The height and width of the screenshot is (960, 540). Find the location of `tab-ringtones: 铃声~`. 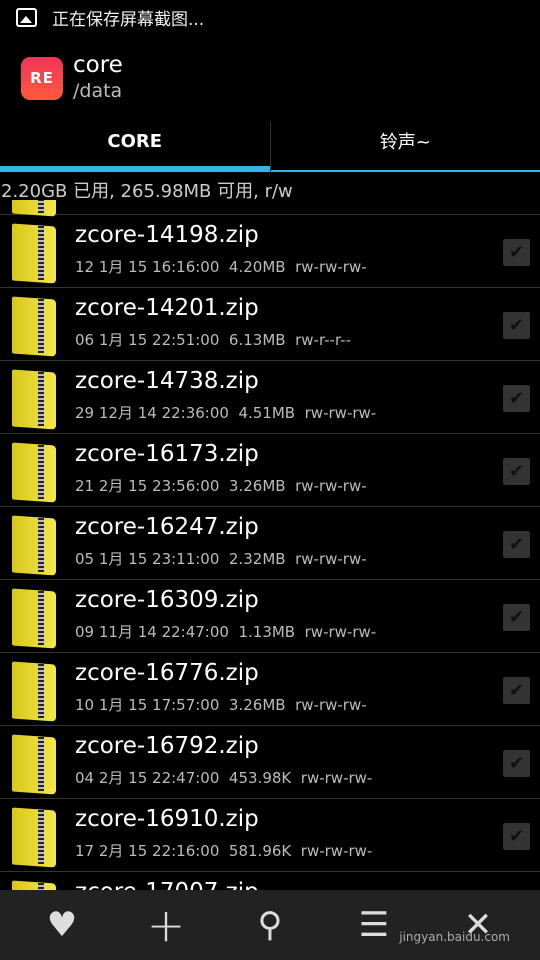

tab-ringtones: 铃声~ is located at coordinates (404, 147).